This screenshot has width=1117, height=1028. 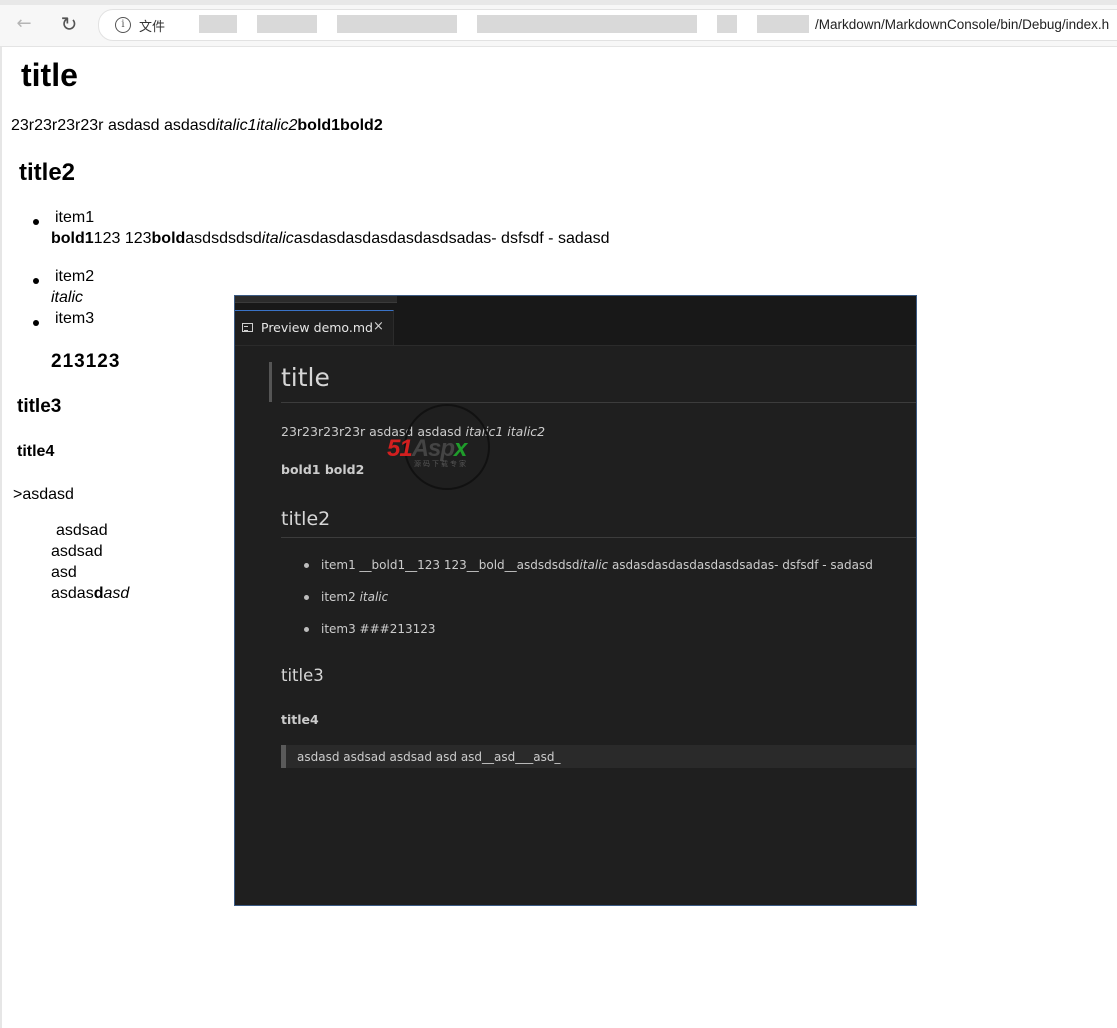 I want to click on list-item-label: item2, so click(x=75, y=276).